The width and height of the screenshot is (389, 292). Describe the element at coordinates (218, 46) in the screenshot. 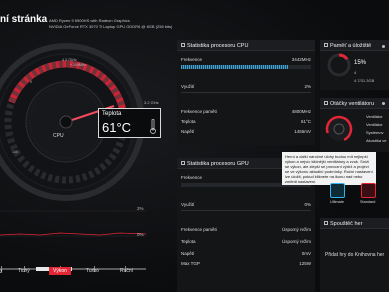

I see `cpu-stats-title: Statistika procesoru CPU` at that location.